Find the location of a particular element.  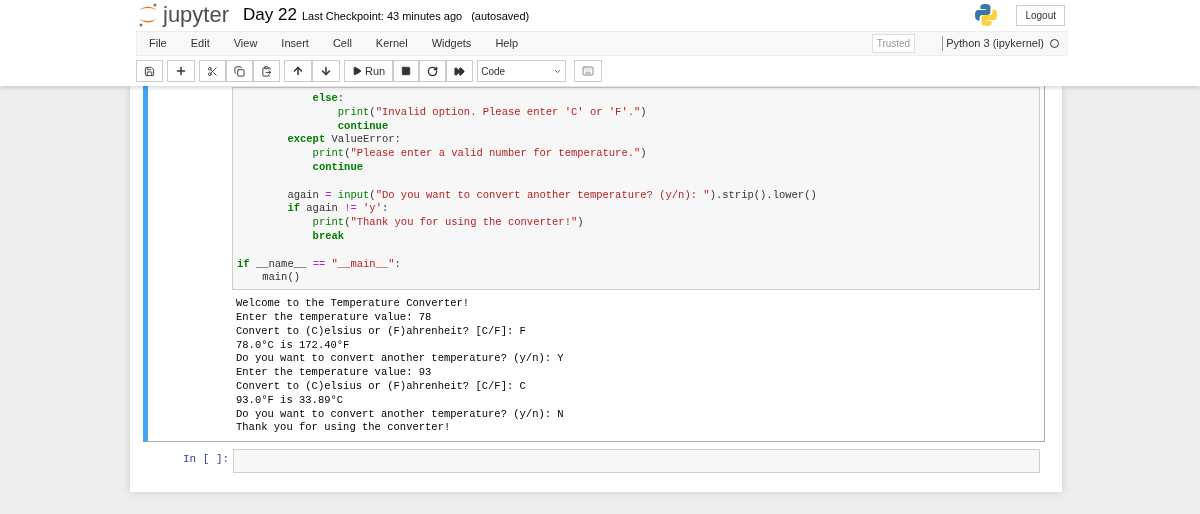

play-icon is located at coordinates (357, 71).